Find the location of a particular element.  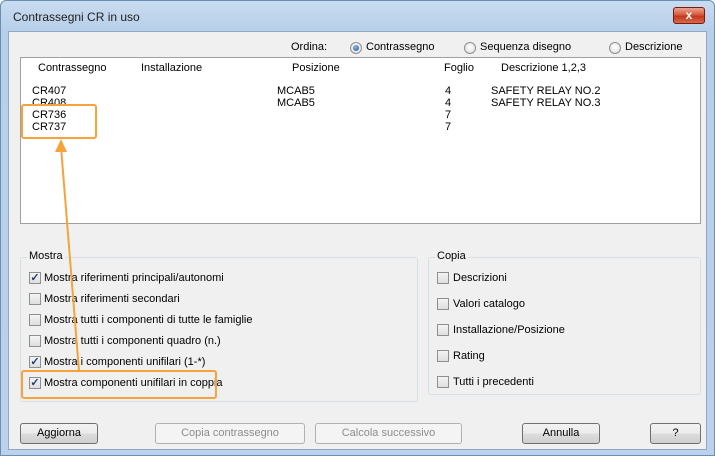

arrow-head is located at coordinates (61, 145).